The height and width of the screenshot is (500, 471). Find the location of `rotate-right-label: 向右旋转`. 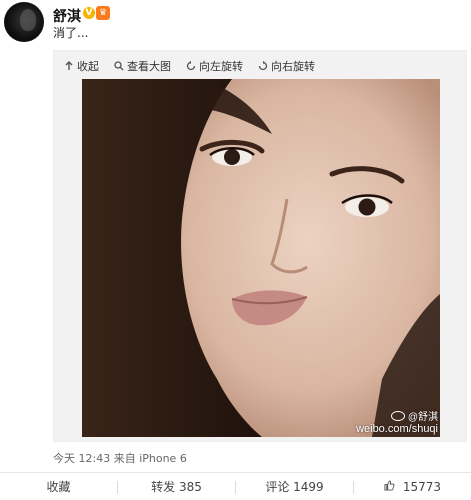

rotate-right-label: 向右旋转 is located at coordinates (293, 66).